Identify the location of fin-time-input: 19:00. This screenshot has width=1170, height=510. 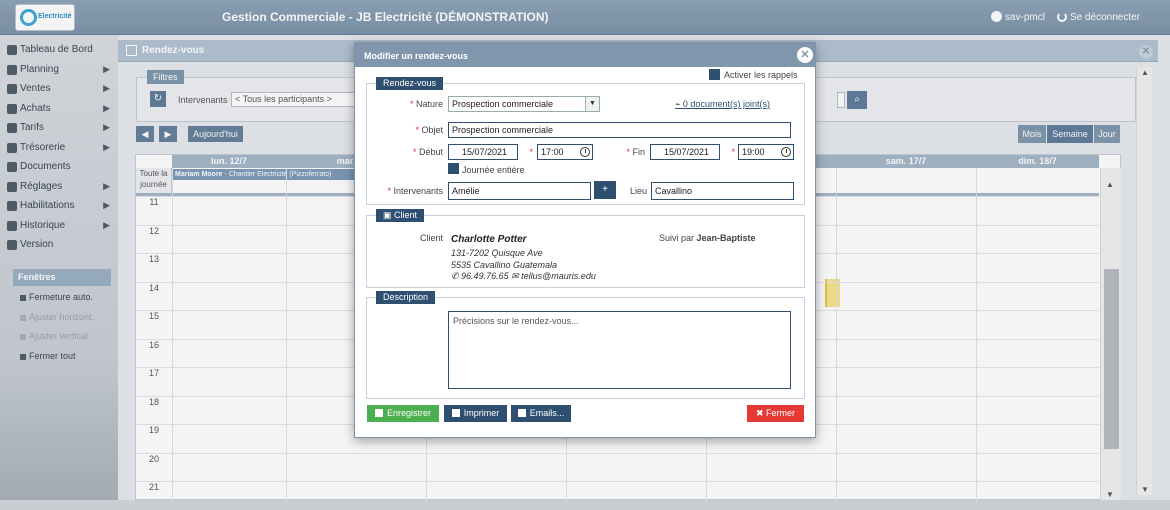
(766, 152).